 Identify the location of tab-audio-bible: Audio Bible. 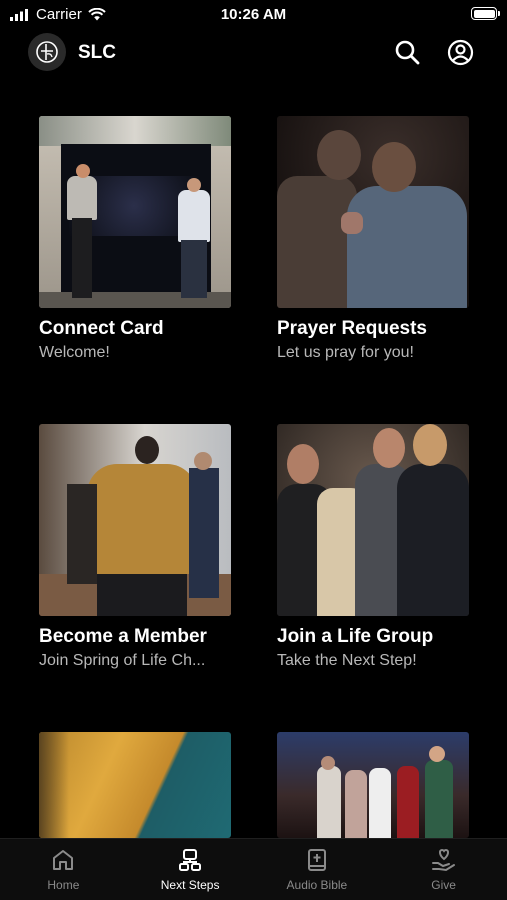
(317, 869).